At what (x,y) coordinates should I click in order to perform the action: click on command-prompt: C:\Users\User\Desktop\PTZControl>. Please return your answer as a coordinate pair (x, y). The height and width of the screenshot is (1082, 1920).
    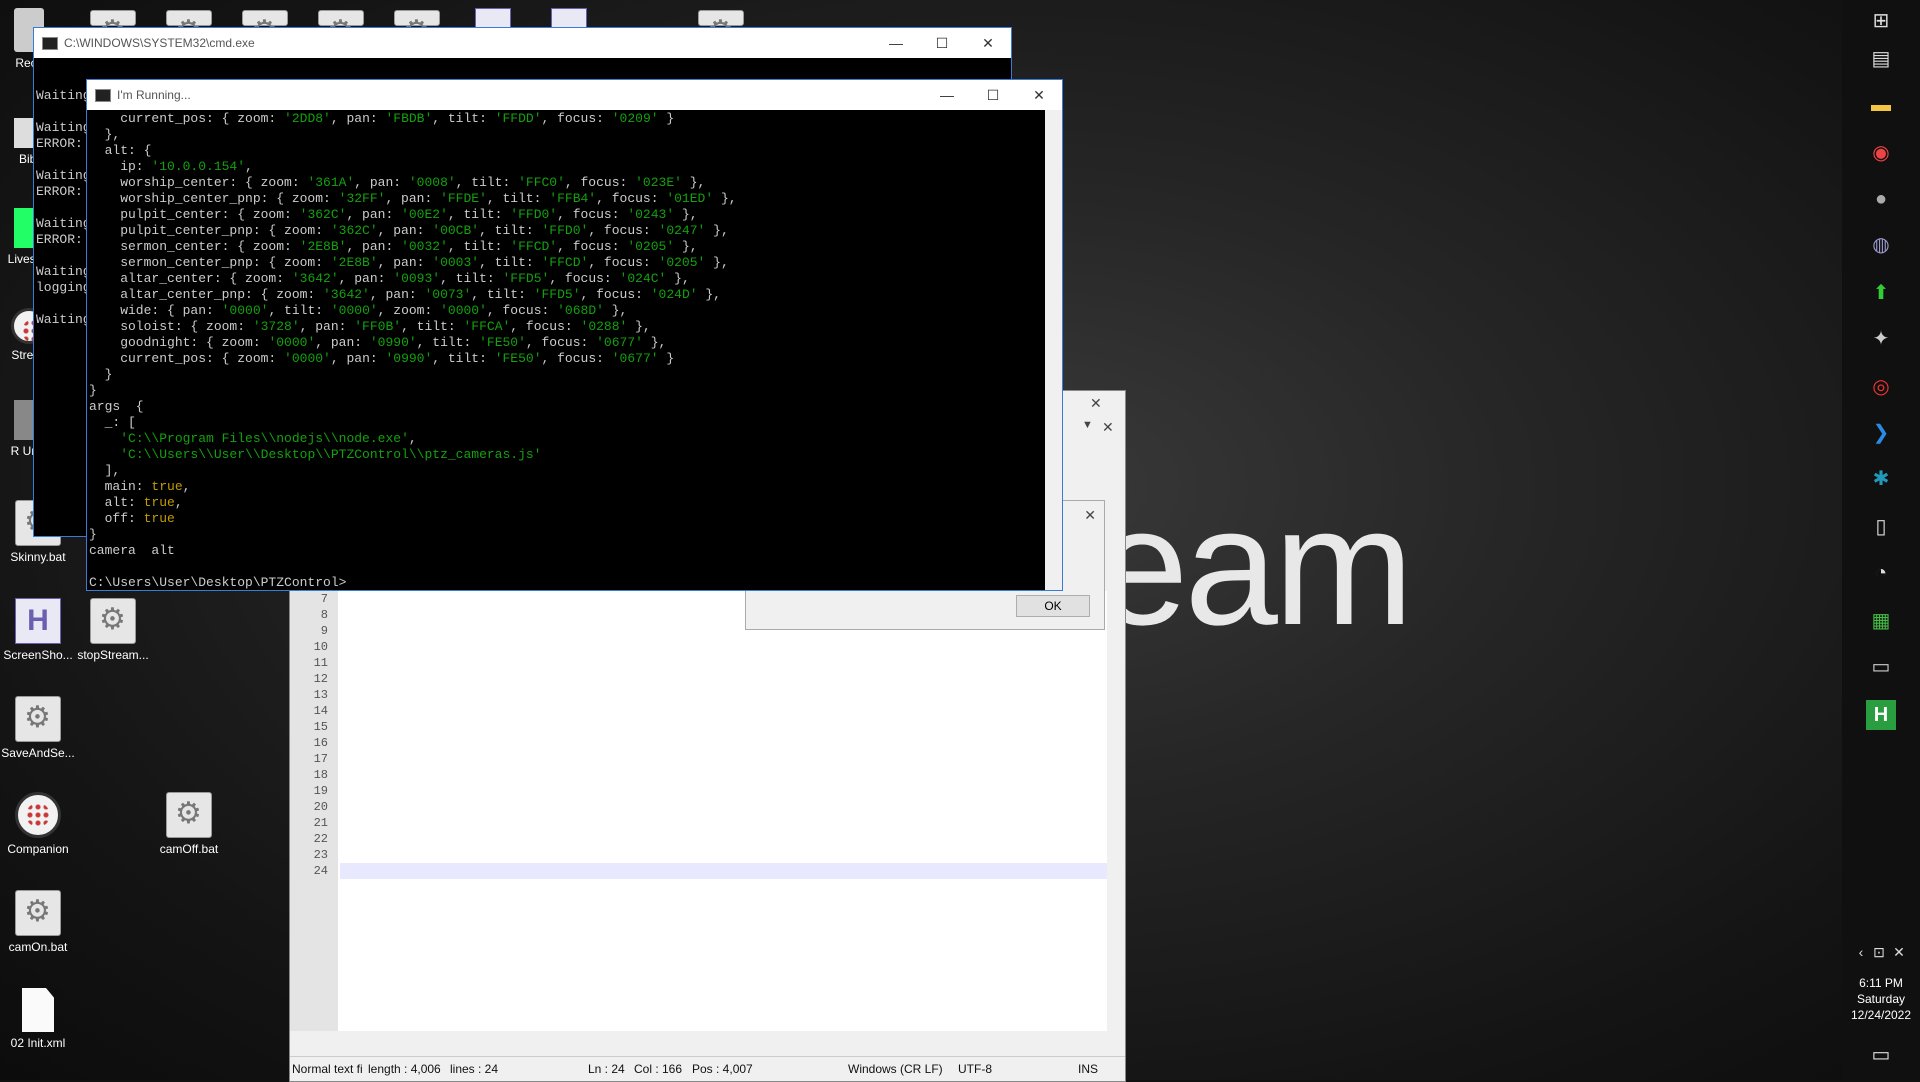
    Looking at the image, I should click on (217, 582).